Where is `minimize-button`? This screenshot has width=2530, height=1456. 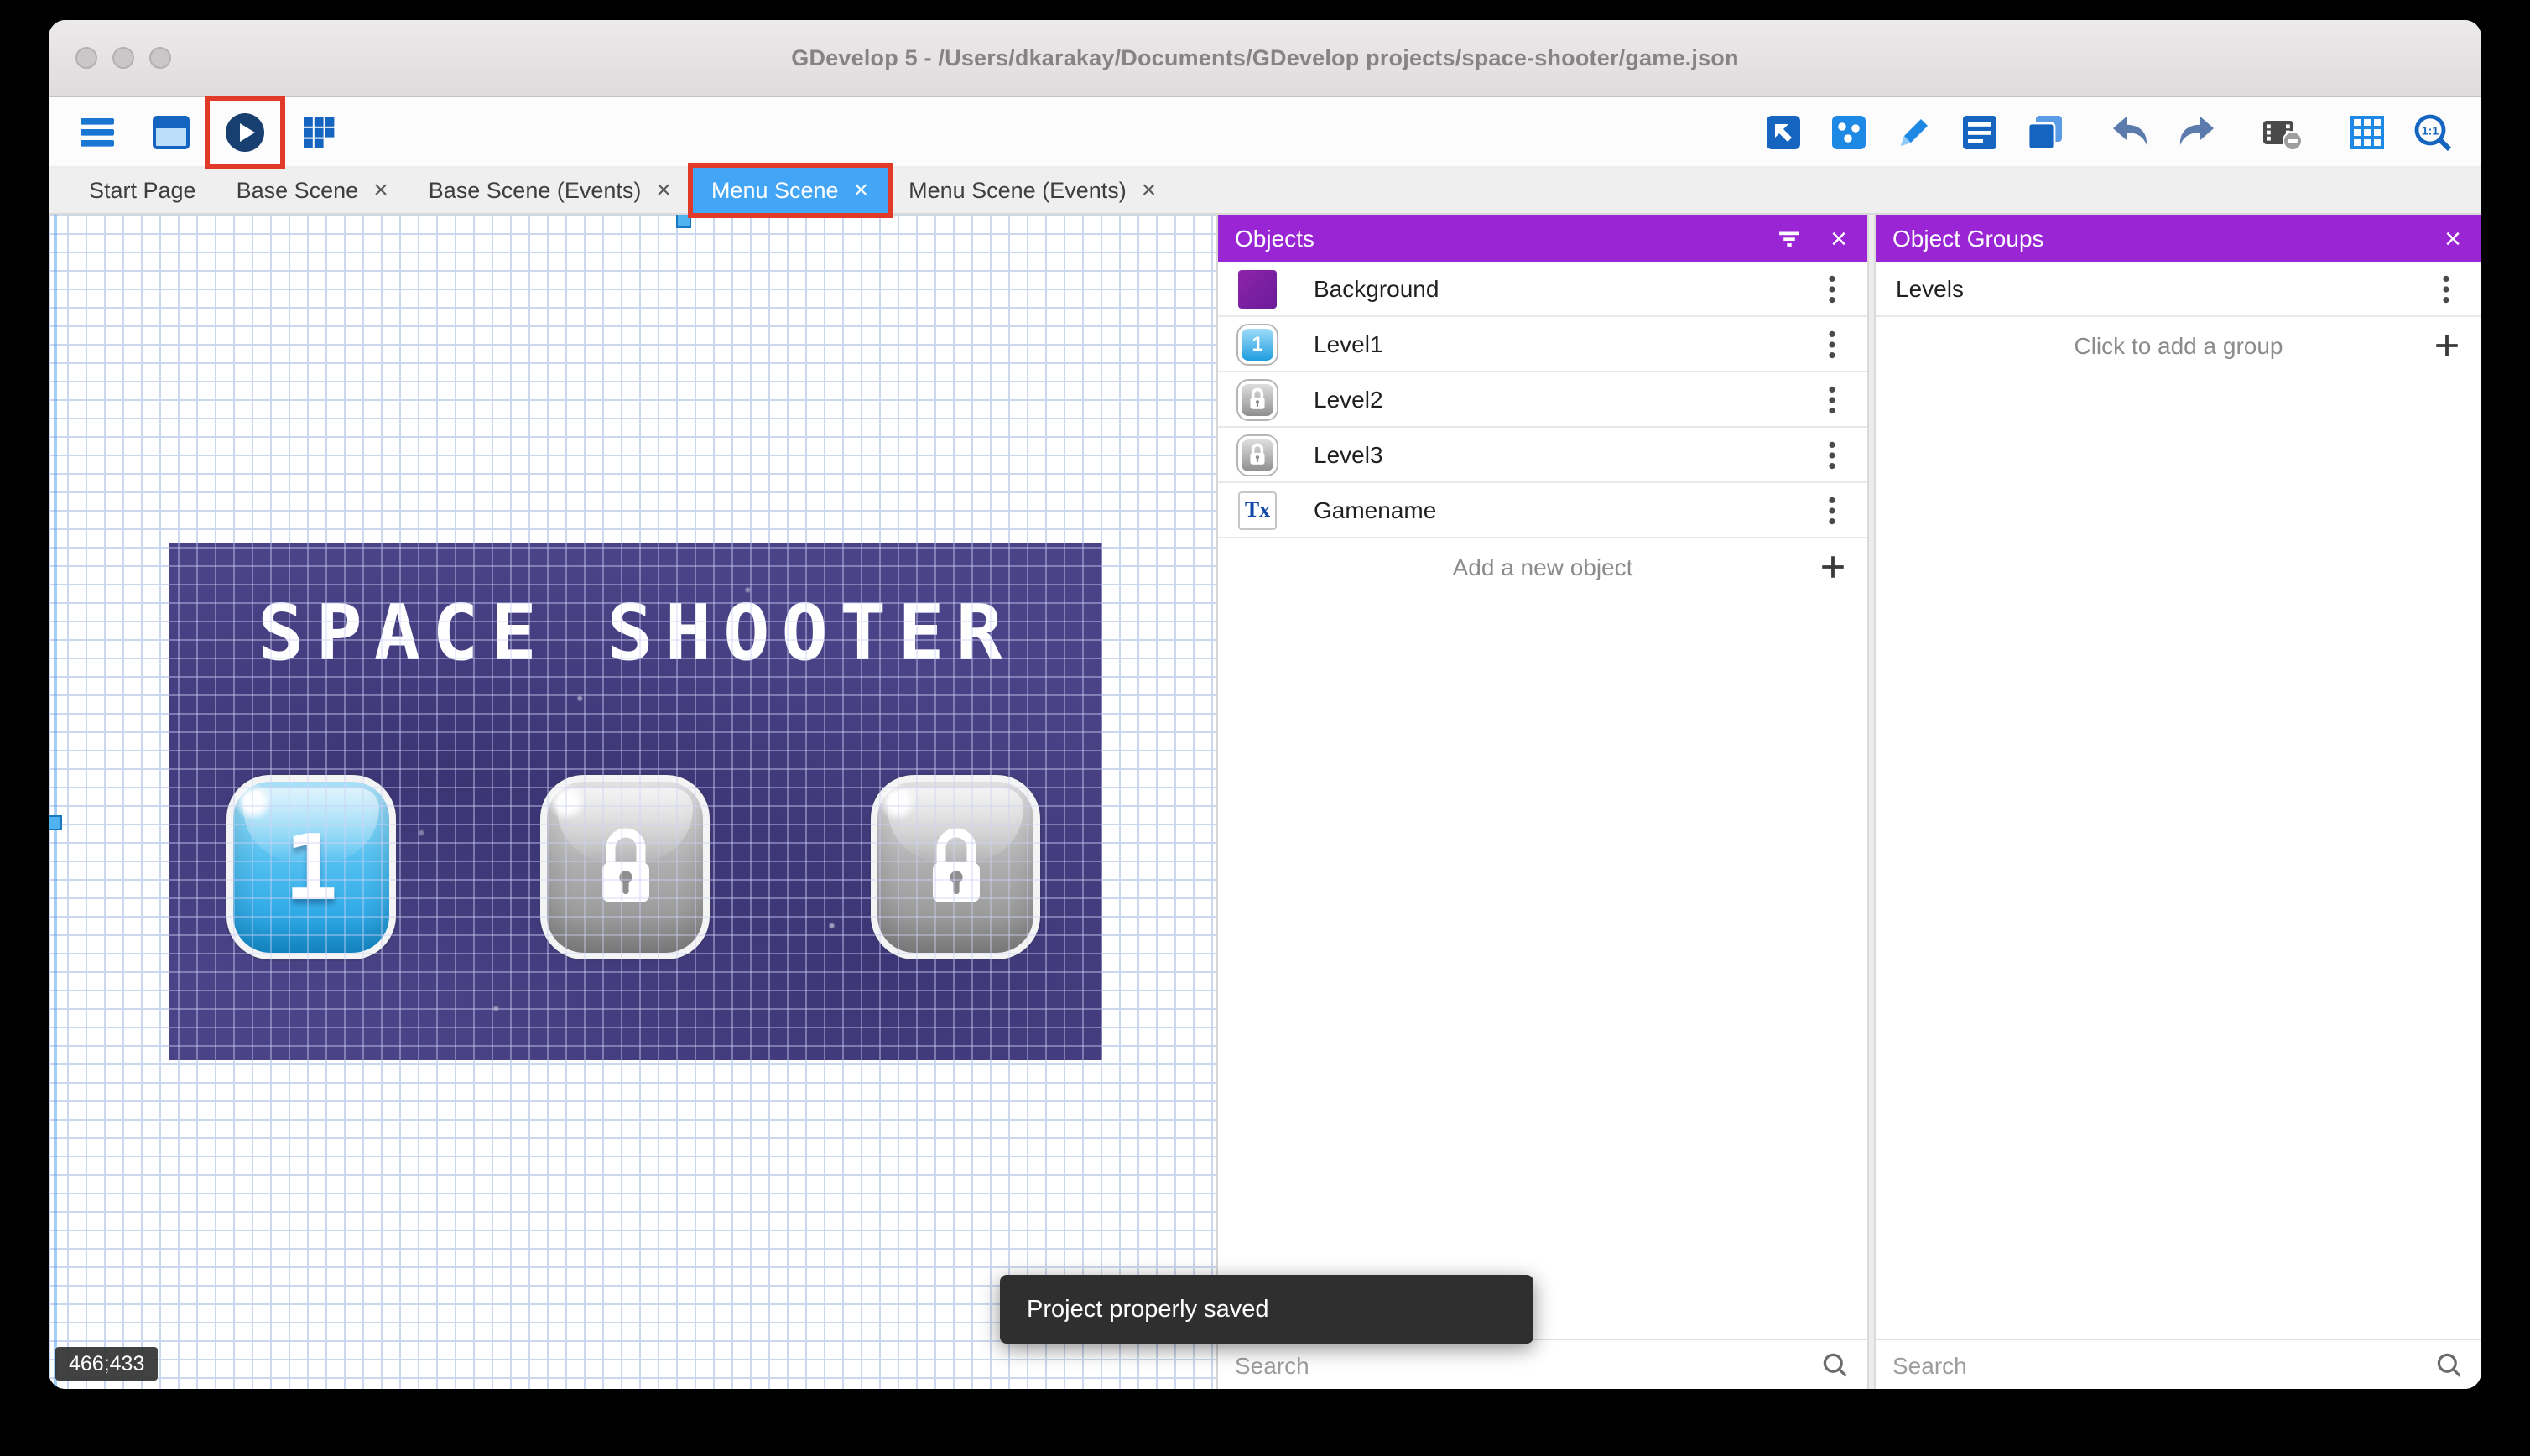
minimize-button is located at coordinates (123, 58).